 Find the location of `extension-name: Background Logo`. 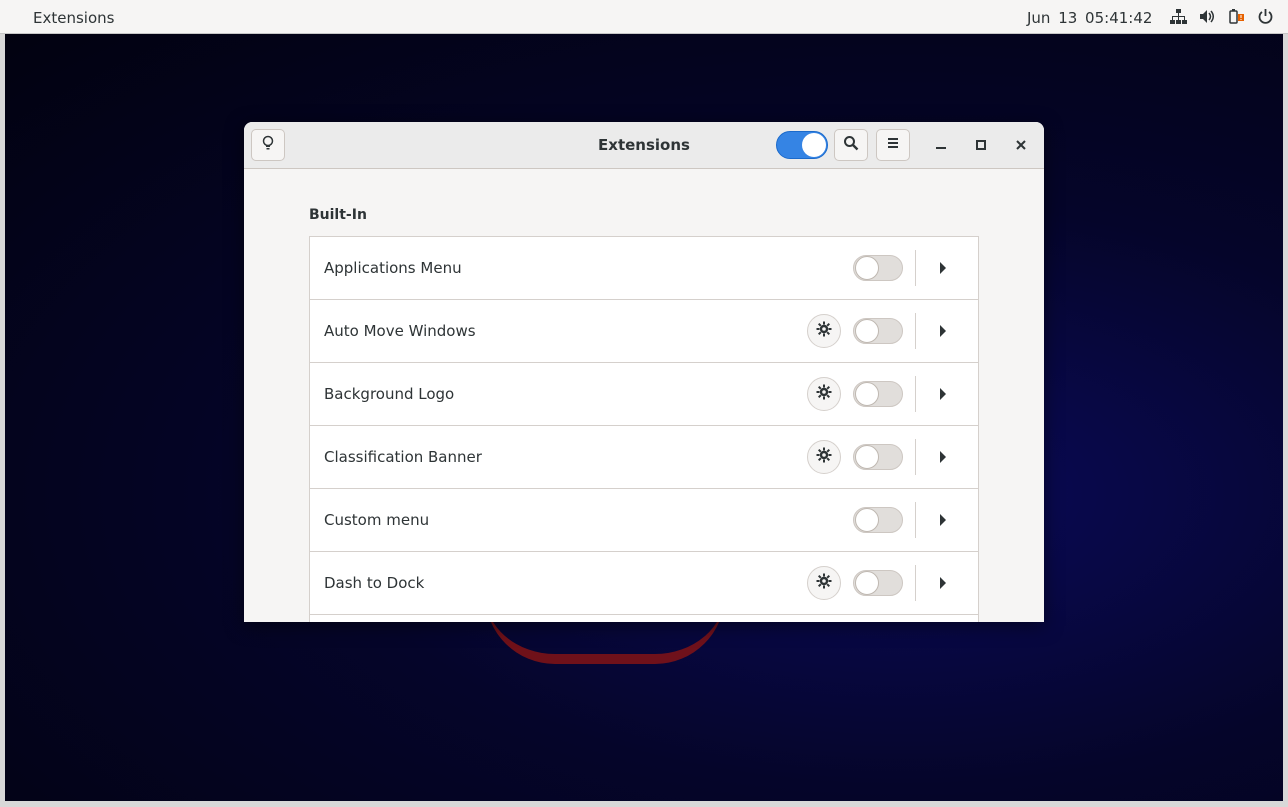

extension-name: Background Logo is located at coordinates (389, 394).